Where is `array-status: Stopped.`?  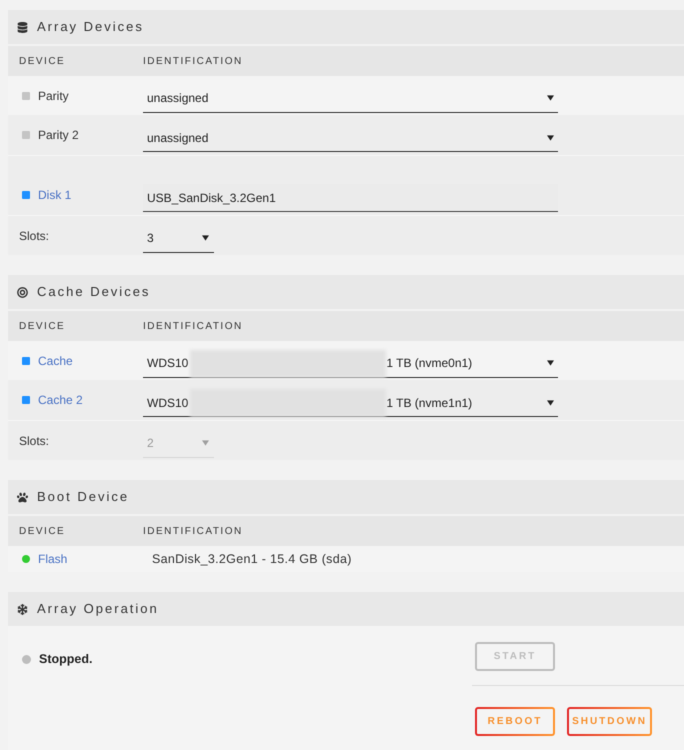 array-status: Stopped. is located at coordinates (65, 659).